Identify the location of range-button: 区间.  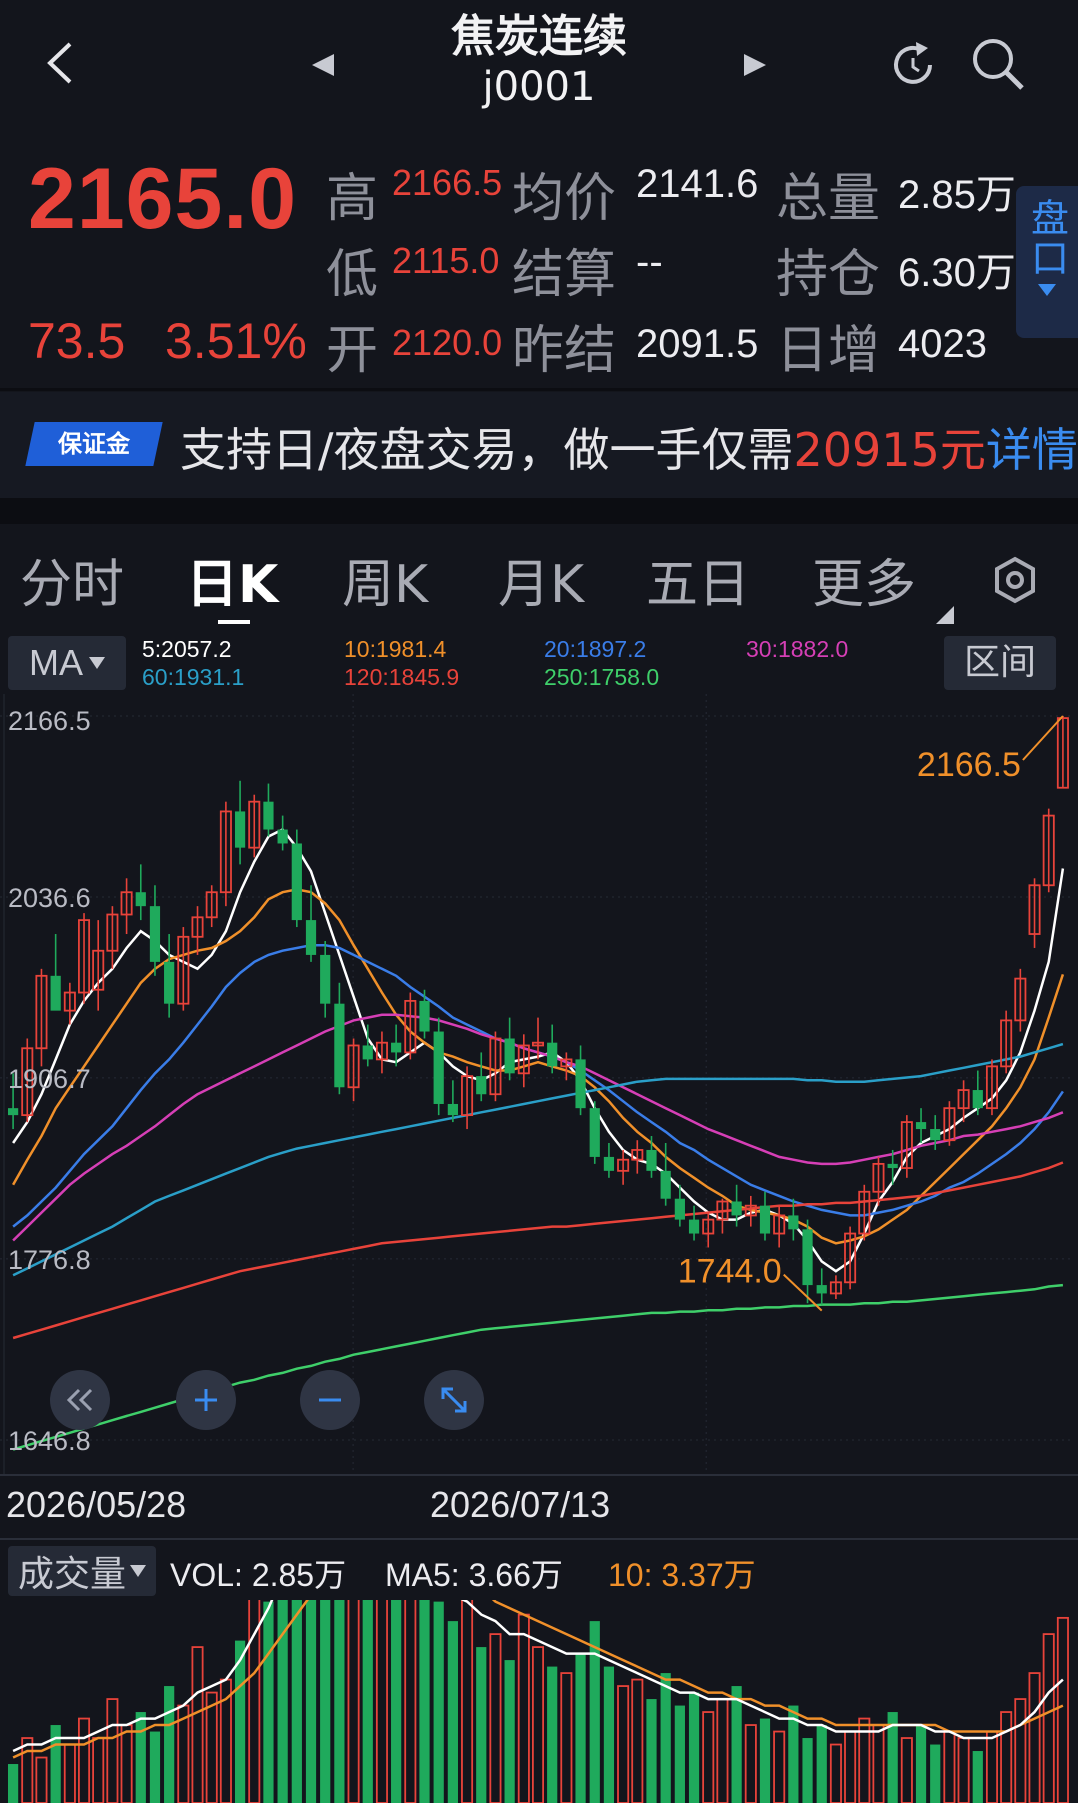
(1000, 663).